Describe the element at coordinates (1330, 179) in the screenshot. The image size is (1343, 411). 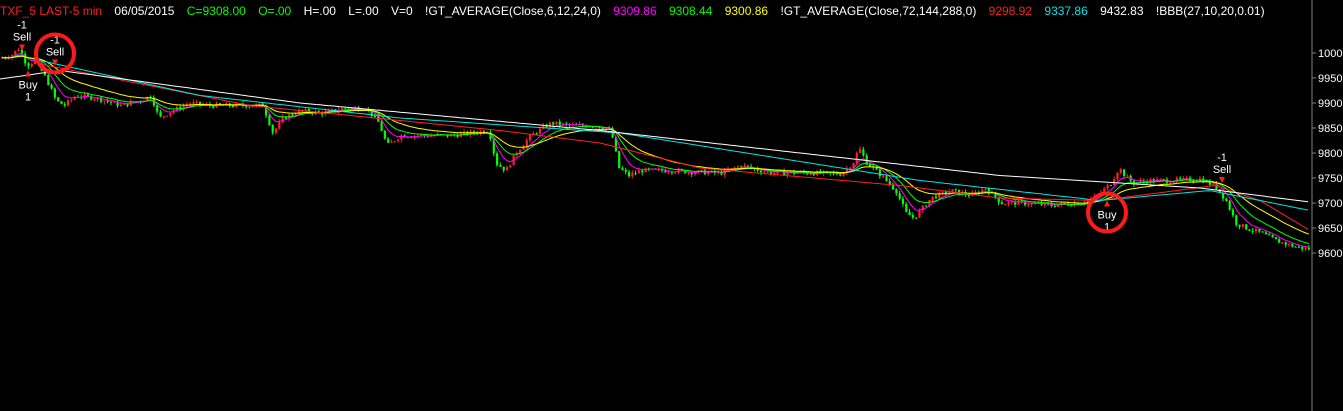
I see `y-tick-label: 9750` at that location.